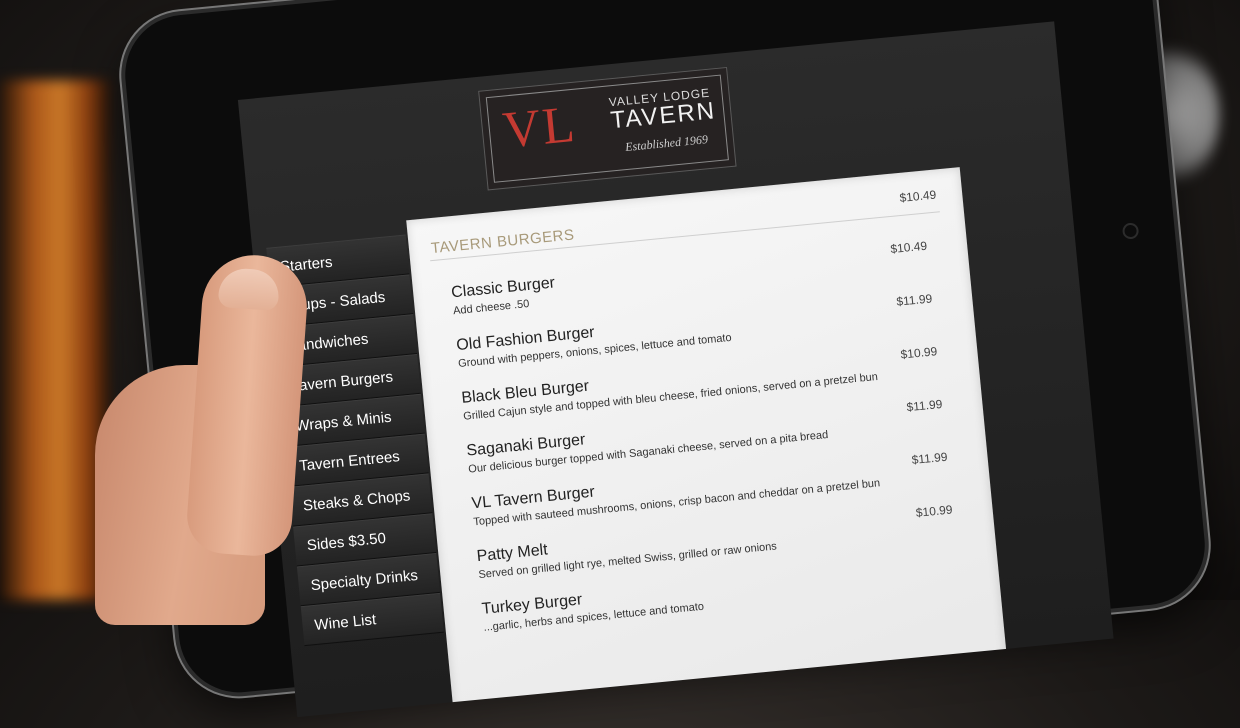  I want to click on background-beer-glass, so click(55, 340).